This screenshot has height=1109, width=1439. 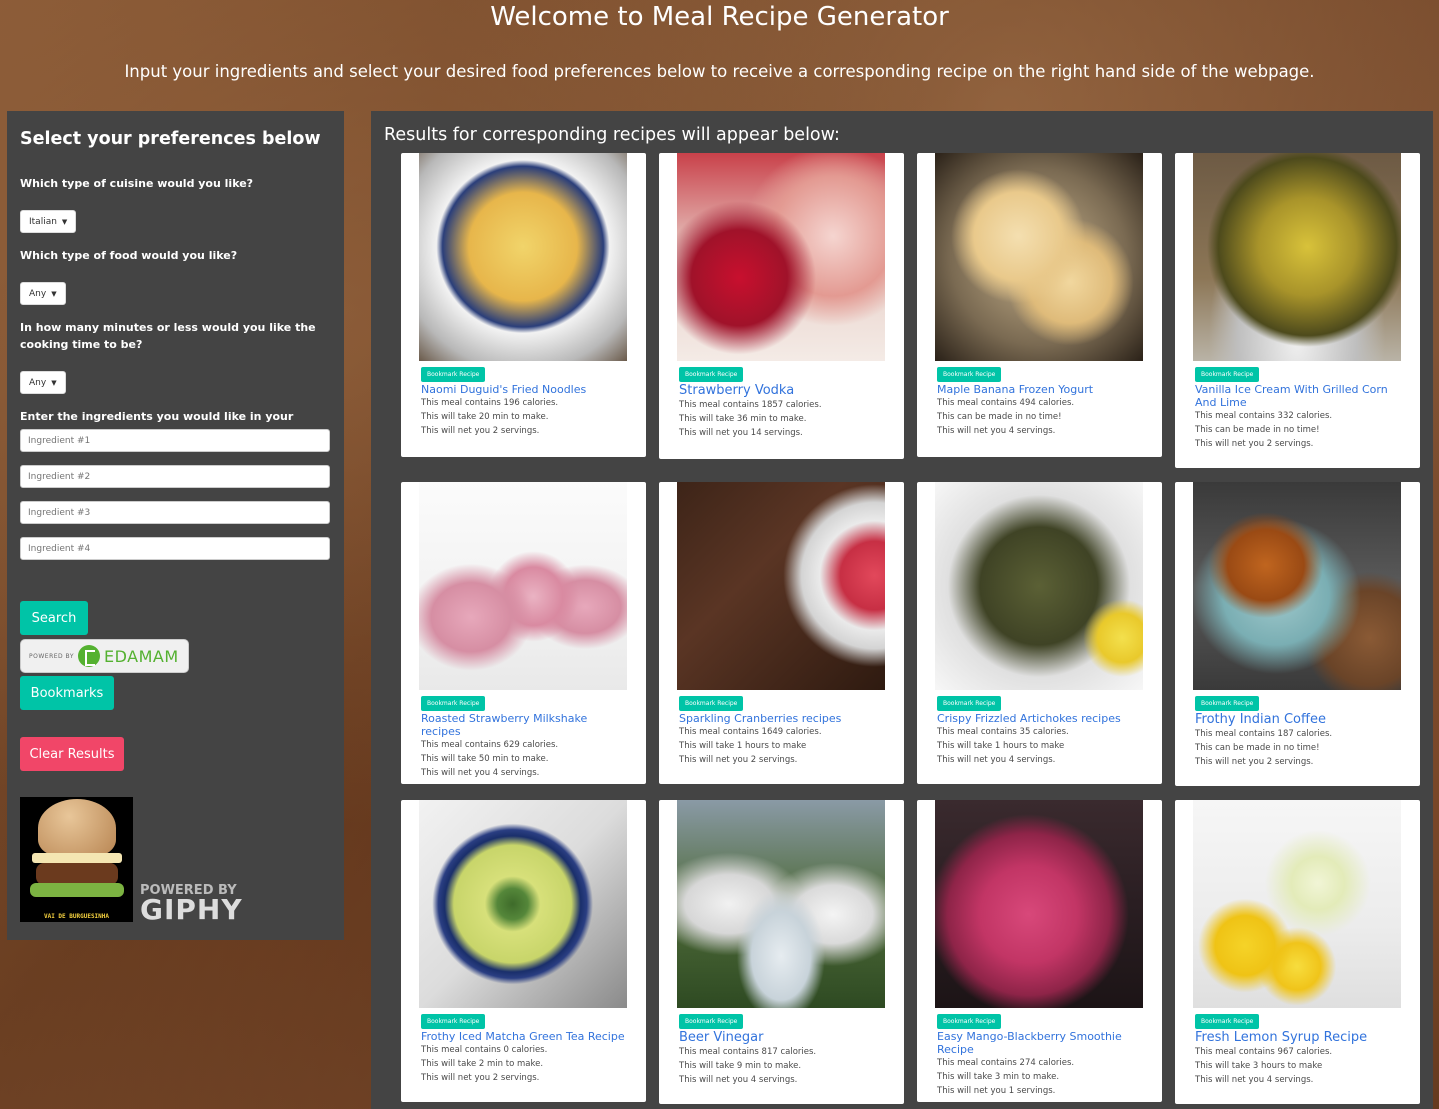 I want to click on recipe-calories: This meal contains 35 calories., so click(x=1003, y=732).